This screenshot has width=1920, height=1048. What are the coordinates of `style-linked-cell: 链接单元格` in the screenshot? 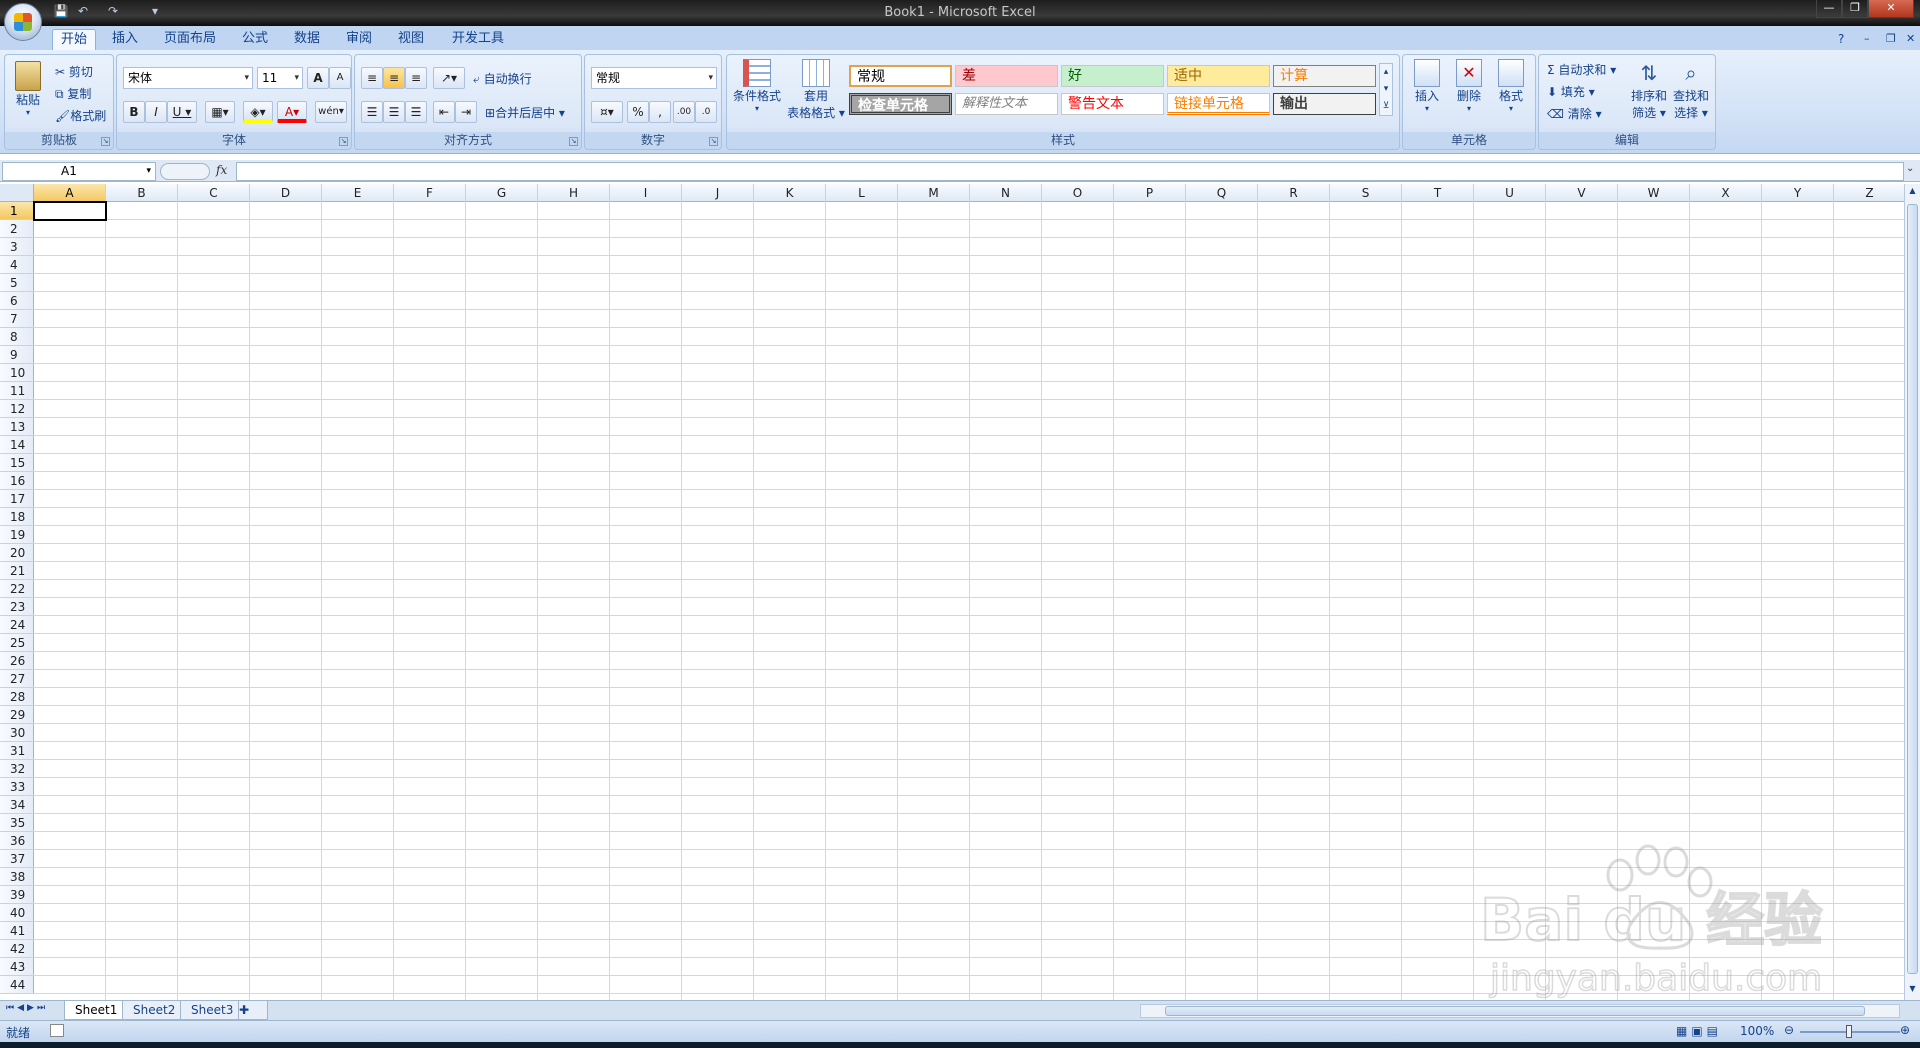 It's located at (1218, 104).